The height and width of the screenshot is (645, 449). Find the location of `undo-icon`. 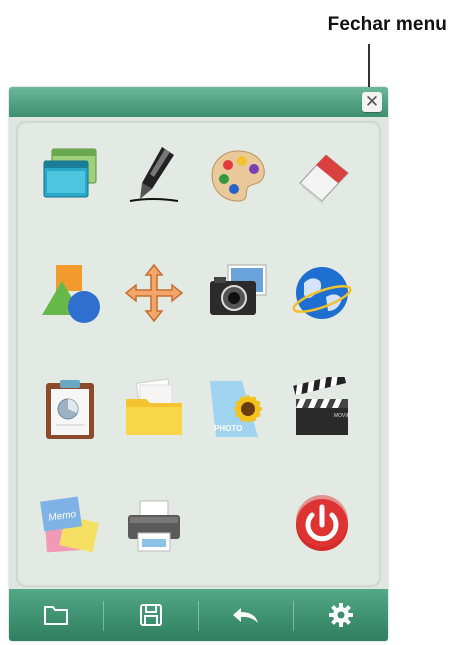

undo-icon is located at coordinates (246, 615).